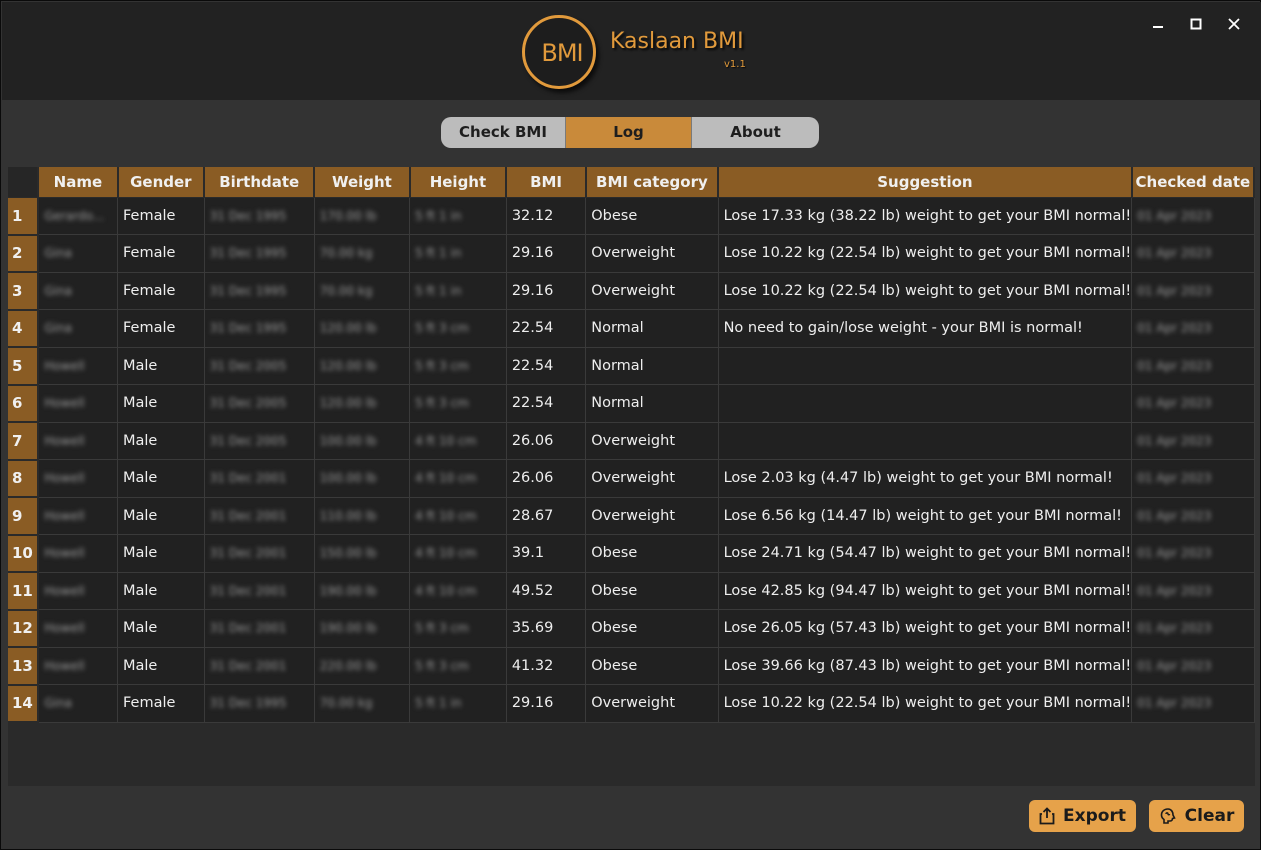 The width and height of the screenshot is (1261, 850). What do you see at coordinates (362, 182) in the screenshot?
I see `column-header-weight: Weight` at bounding box center [362, 182].